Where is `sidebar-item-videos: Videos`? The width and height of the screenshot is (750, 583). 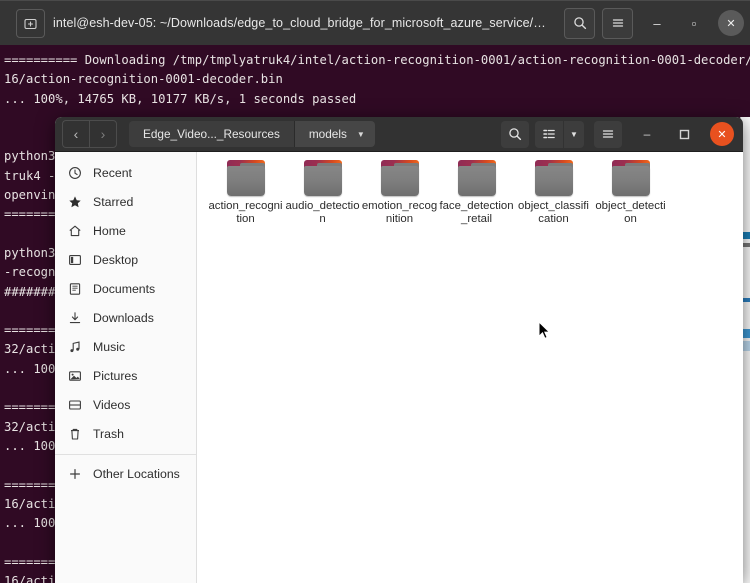
sidebar-item-videos: Videos is located at coordinates (125, 404).